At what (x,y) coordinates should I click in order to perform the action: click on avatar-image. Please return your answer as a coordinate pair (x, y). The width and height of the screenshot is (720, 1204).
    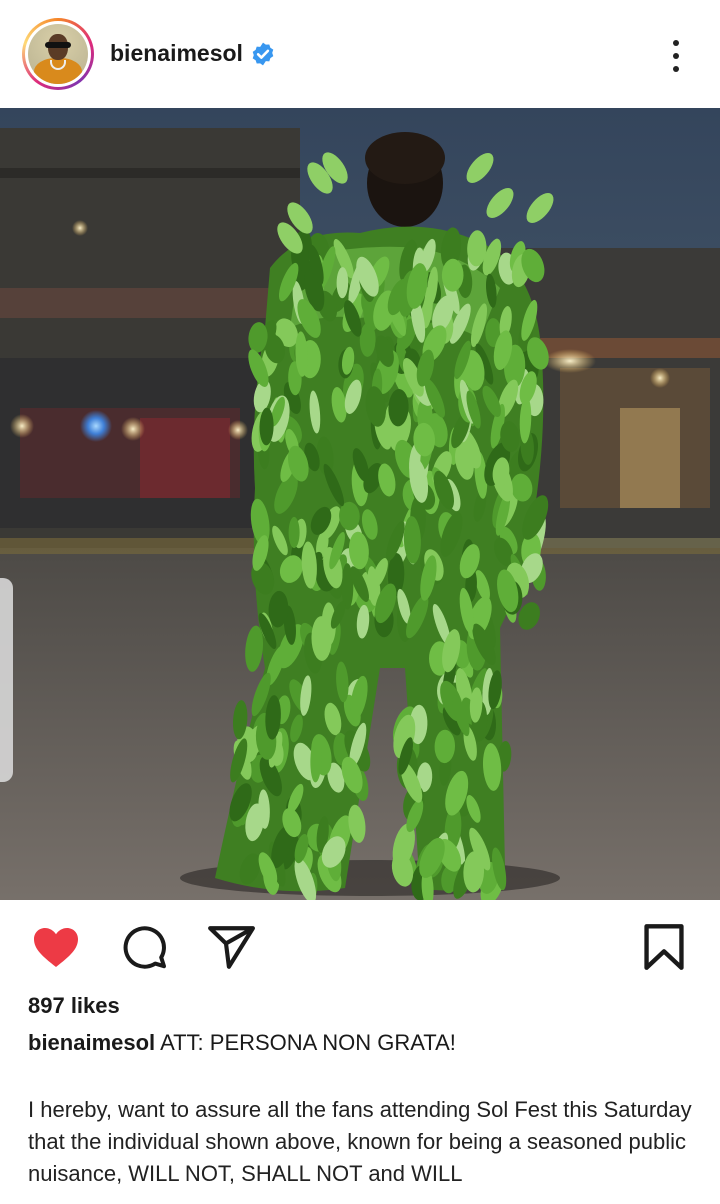
    Looking at the image, I should click on (58, 54).